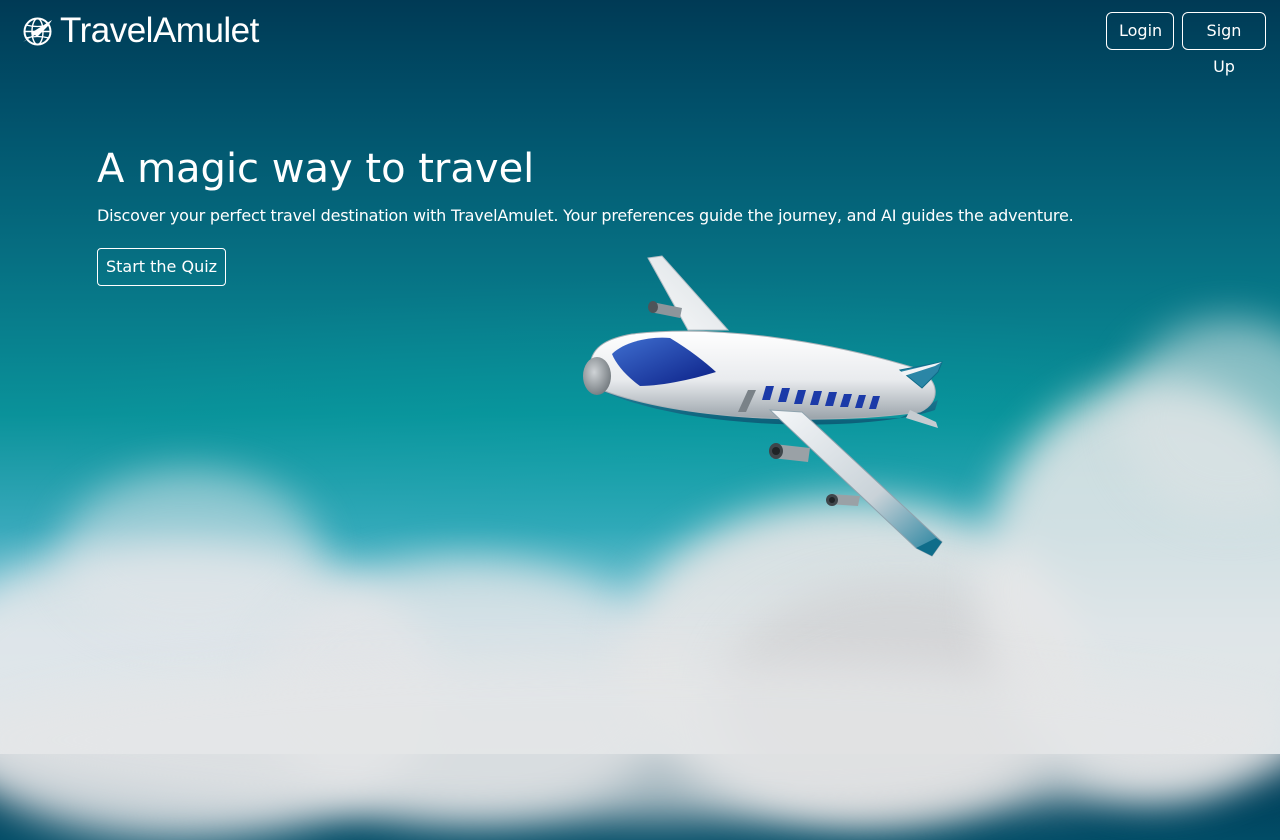 The width and height of the screenshot is (1280, 840). I want to click on brand-link: TravelAmulet, so click(140, 31).